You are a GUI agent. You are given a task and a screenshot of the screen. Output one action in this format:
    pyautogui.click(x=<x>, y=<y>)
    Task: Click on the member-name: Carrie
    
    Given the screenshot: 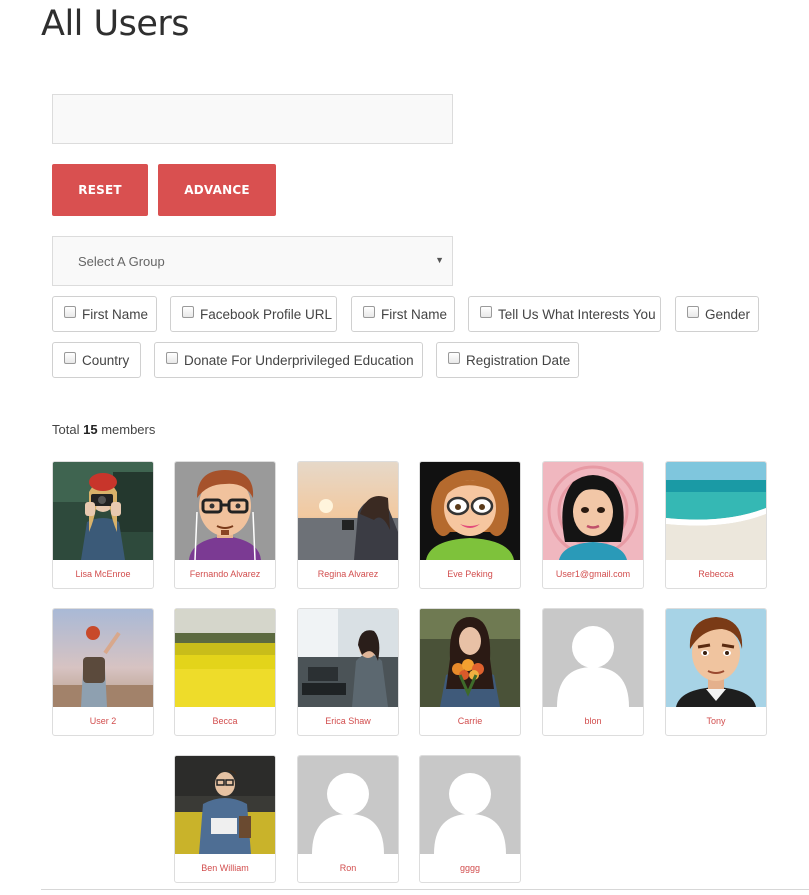 What is the action you would take?
    pyautogui.click(x=470, y=721)
    